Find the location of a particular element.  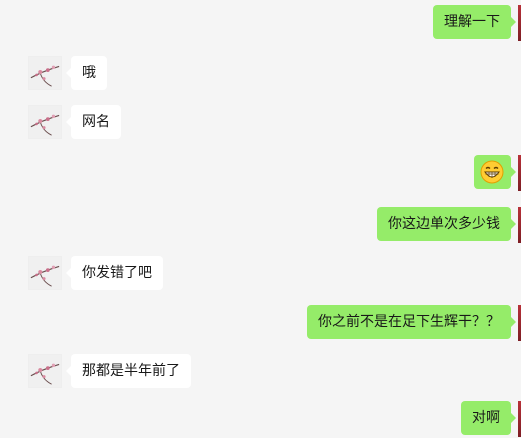

message-bubble-outgoing: 你这边单次多少钱 is located at coordinates (446, 224).